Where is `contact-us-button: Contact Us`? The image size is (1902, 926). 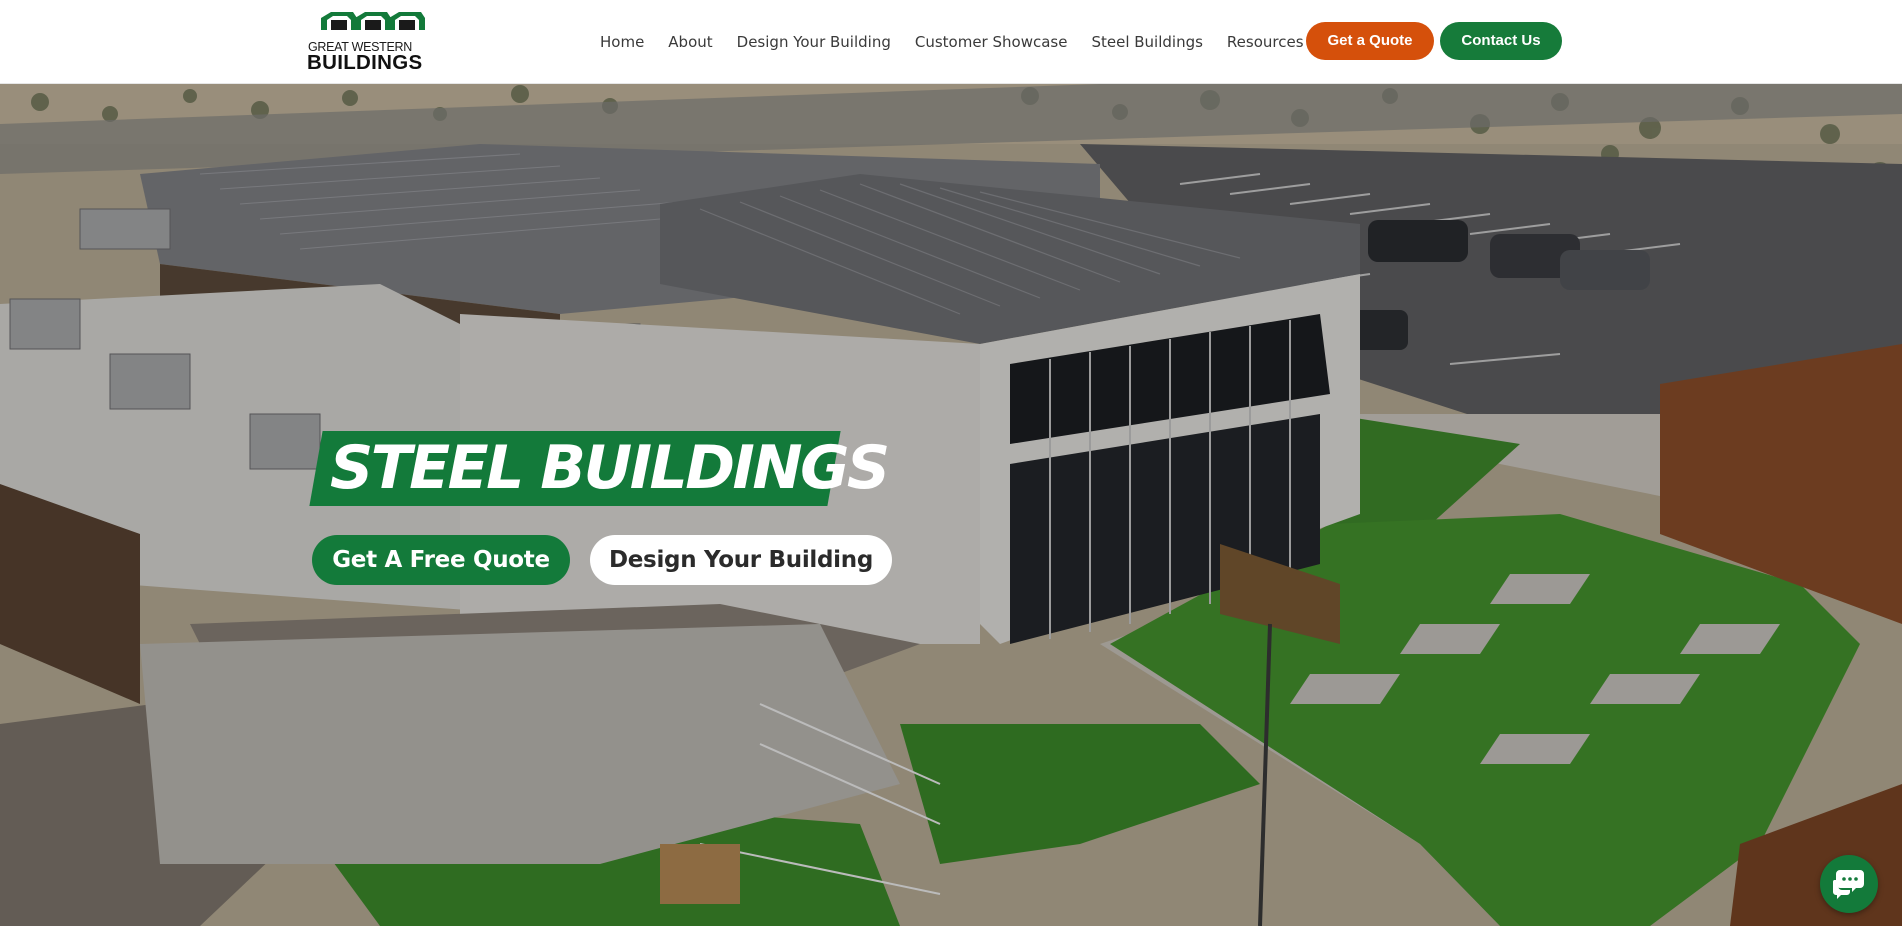
contact-us-button: Contact Us is located at coordinates (1501, 41).